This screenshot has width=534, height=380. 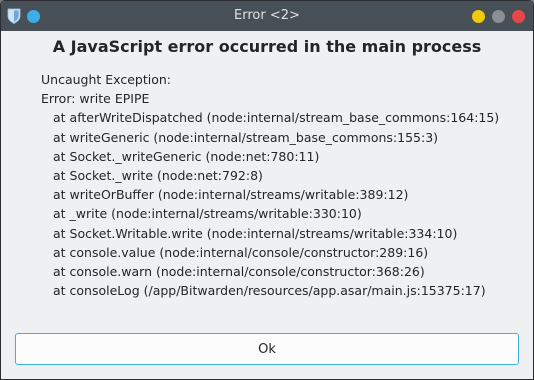 What do you see at coordinates (267, 349) in the screenshot?
I see `ok-button: Ok` at bounding box center [267, 349].